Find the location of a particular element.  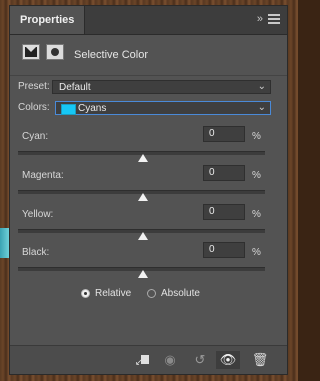

black-value-field: 0 is located at coordinates (224, 250).